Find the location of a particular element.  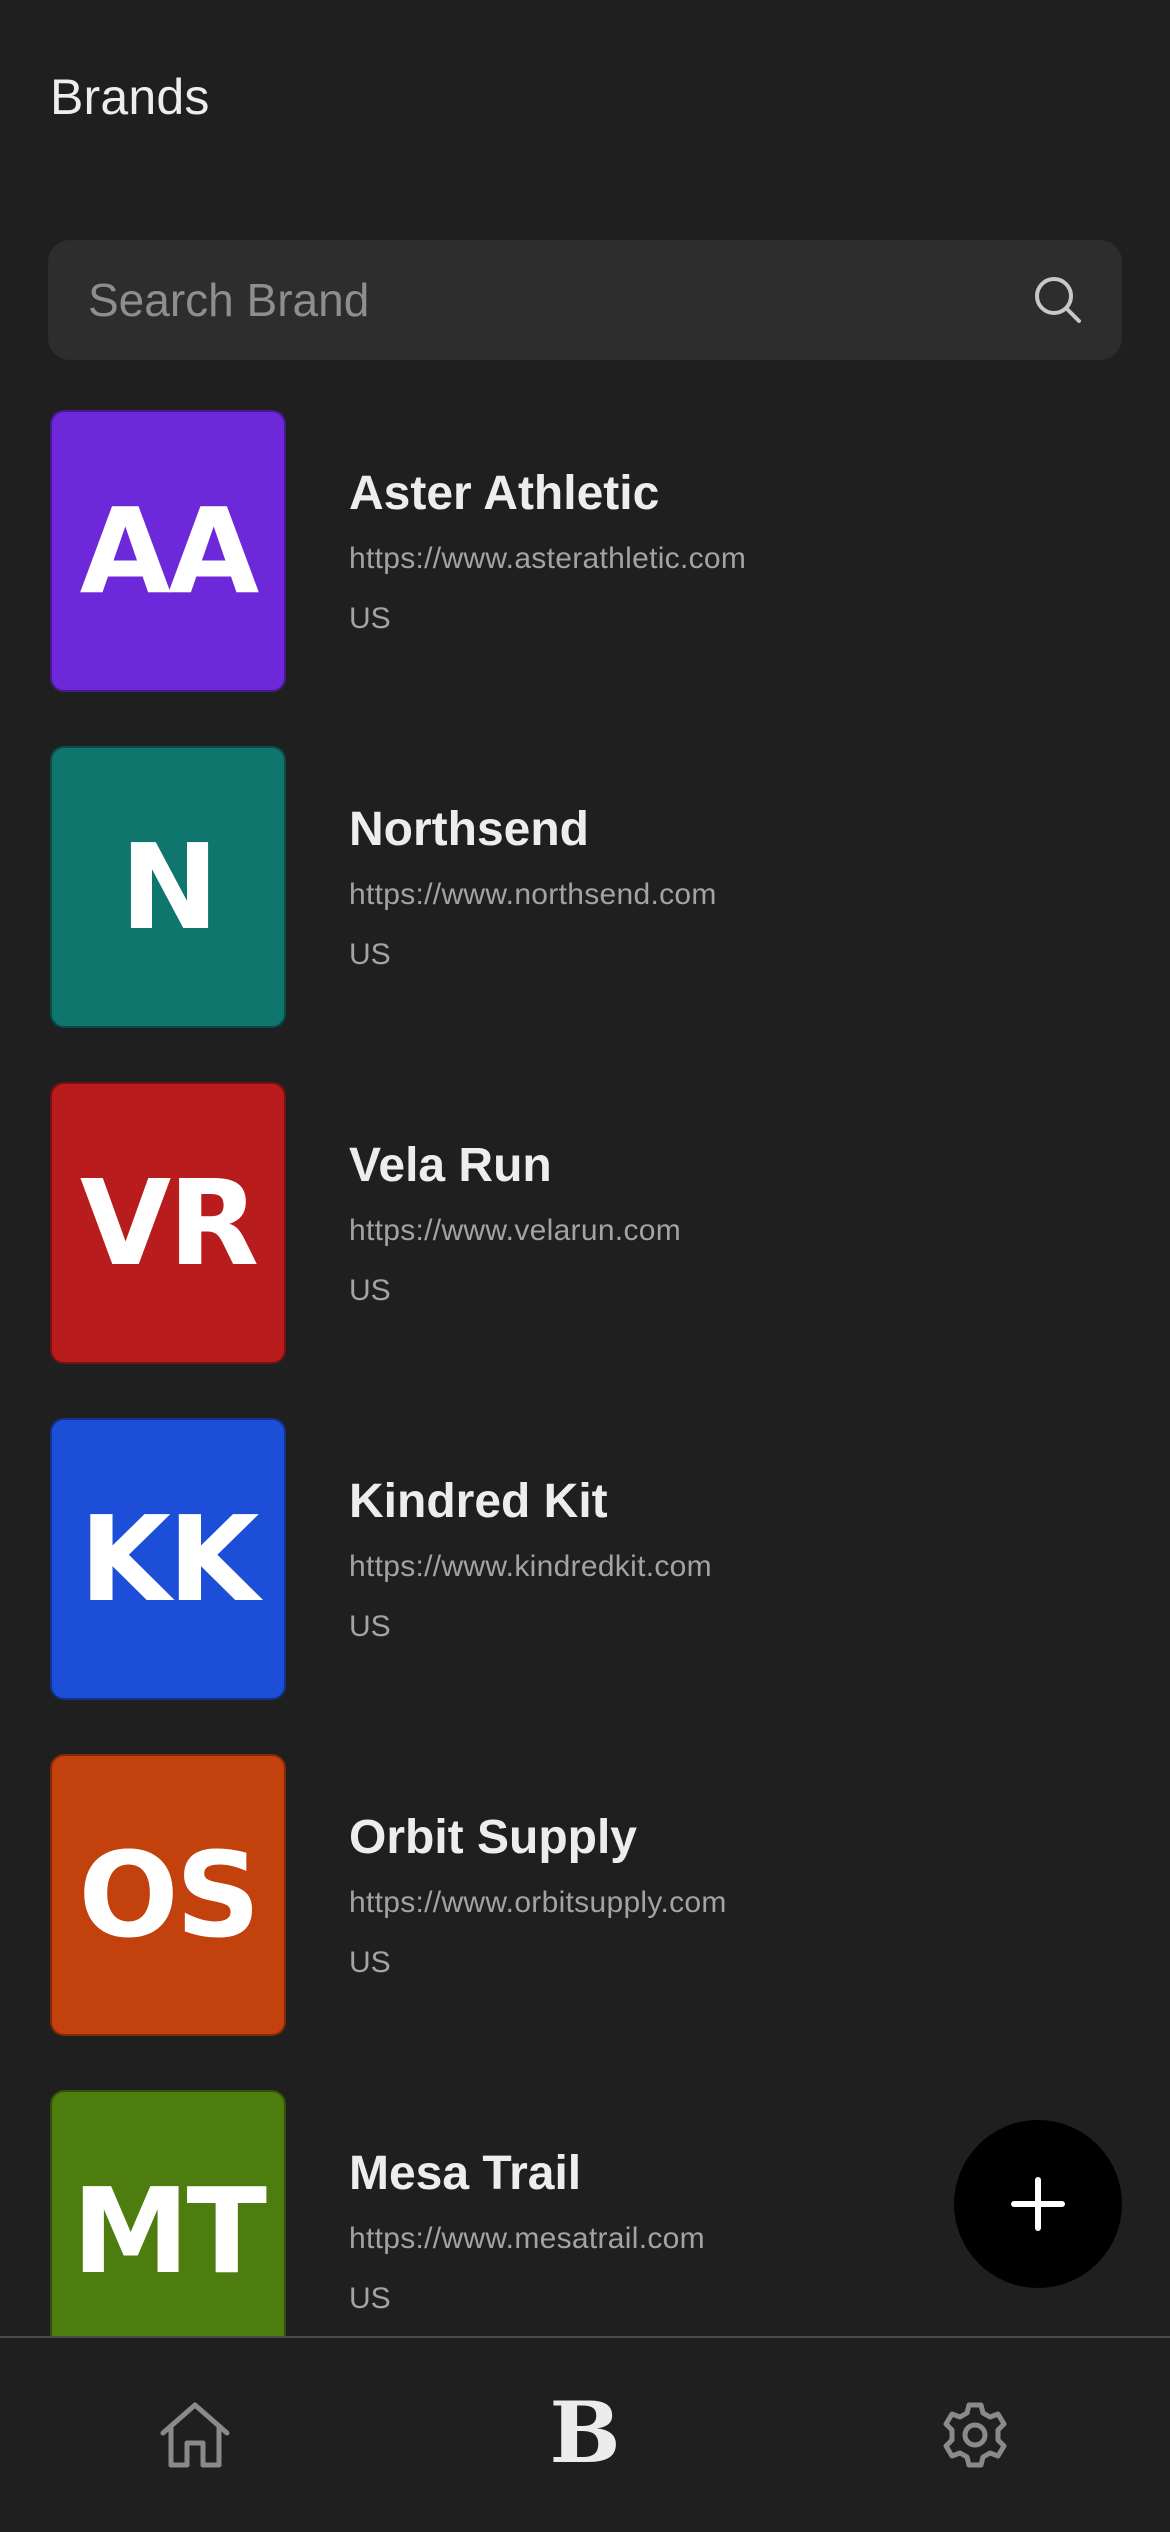

brand-name: Vela Run is located at coordinates (450, 1165).